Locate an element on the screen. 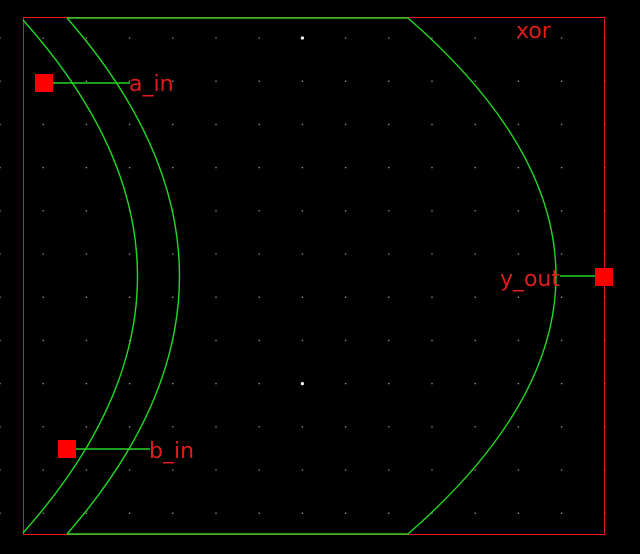 The height and width of the screenshot is (554, 640). pin-label-y-out: y_out is located at coordinates (530, 279).